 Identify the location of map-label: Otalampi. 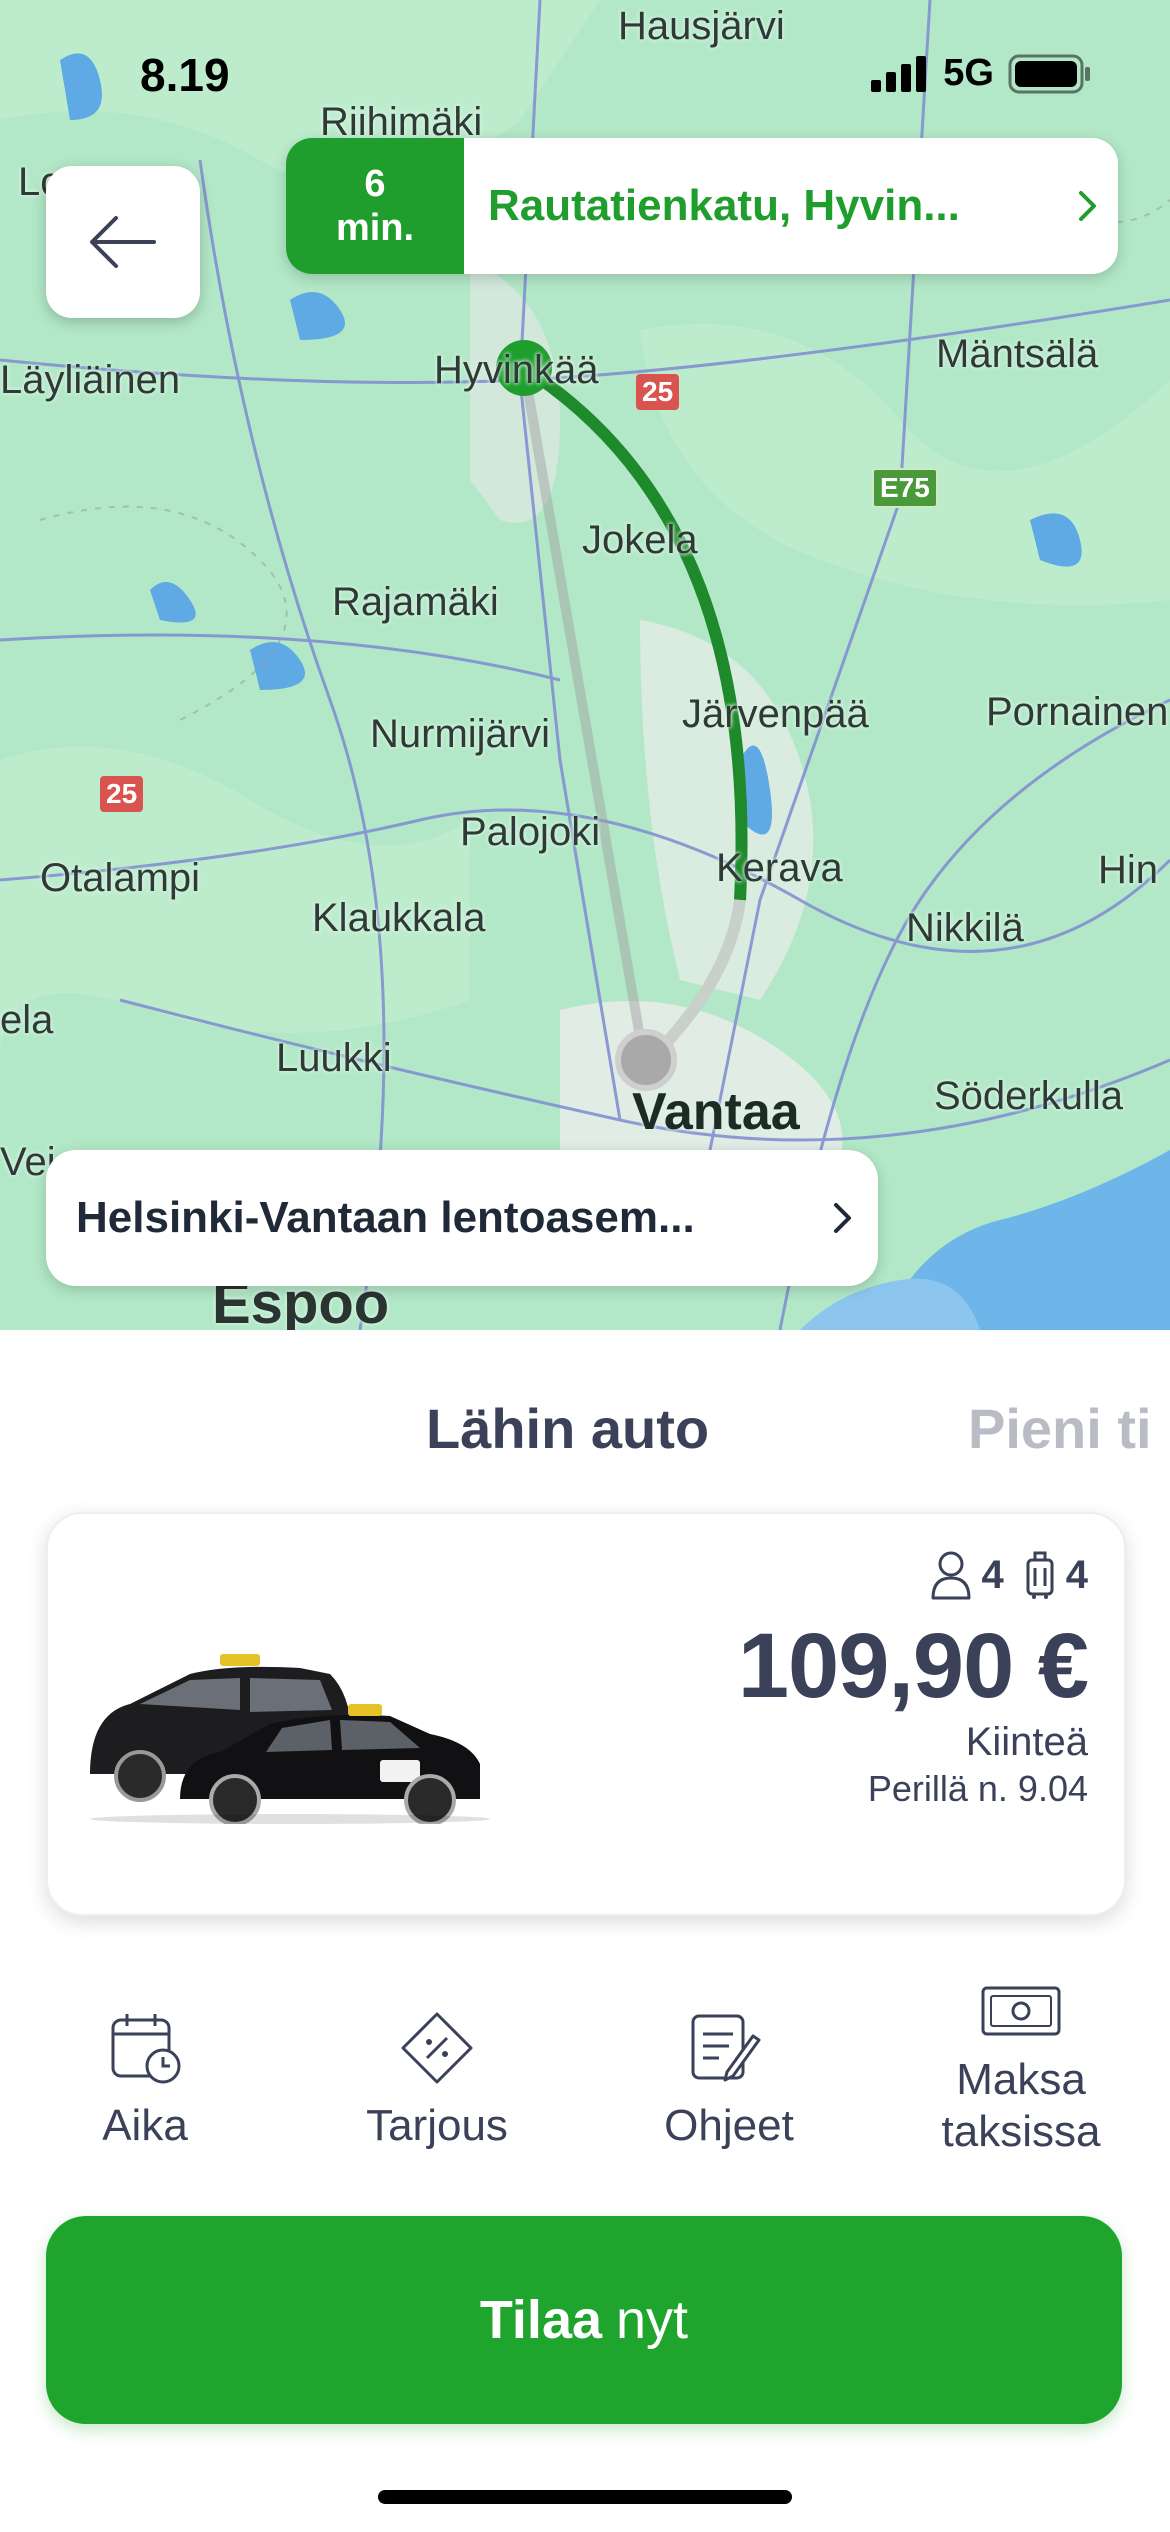
(120, 878).